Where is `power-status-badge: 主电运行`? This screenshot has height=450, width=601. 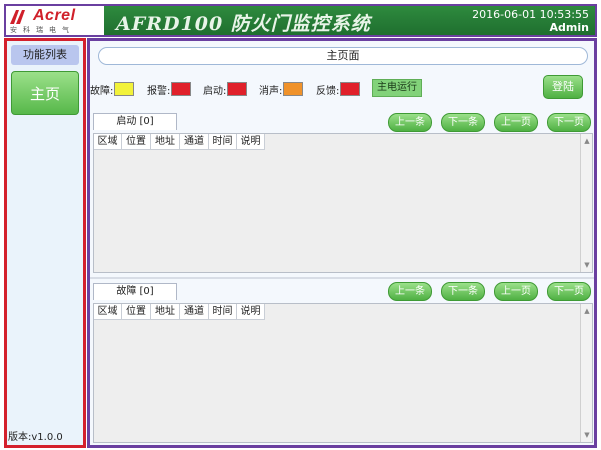
power-status-badge: 主电运行 is located at coordinates (397, 88).